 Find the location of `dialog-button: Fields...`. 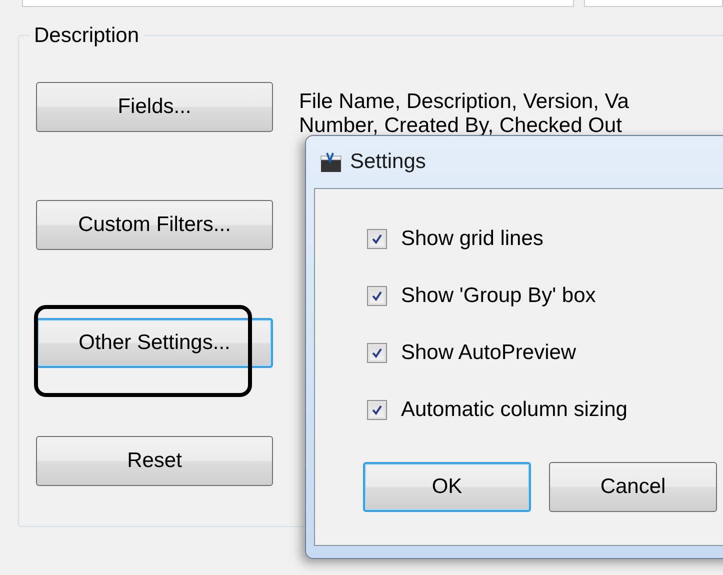

dialog-button: Fields... is located at coordinates (154, 107).